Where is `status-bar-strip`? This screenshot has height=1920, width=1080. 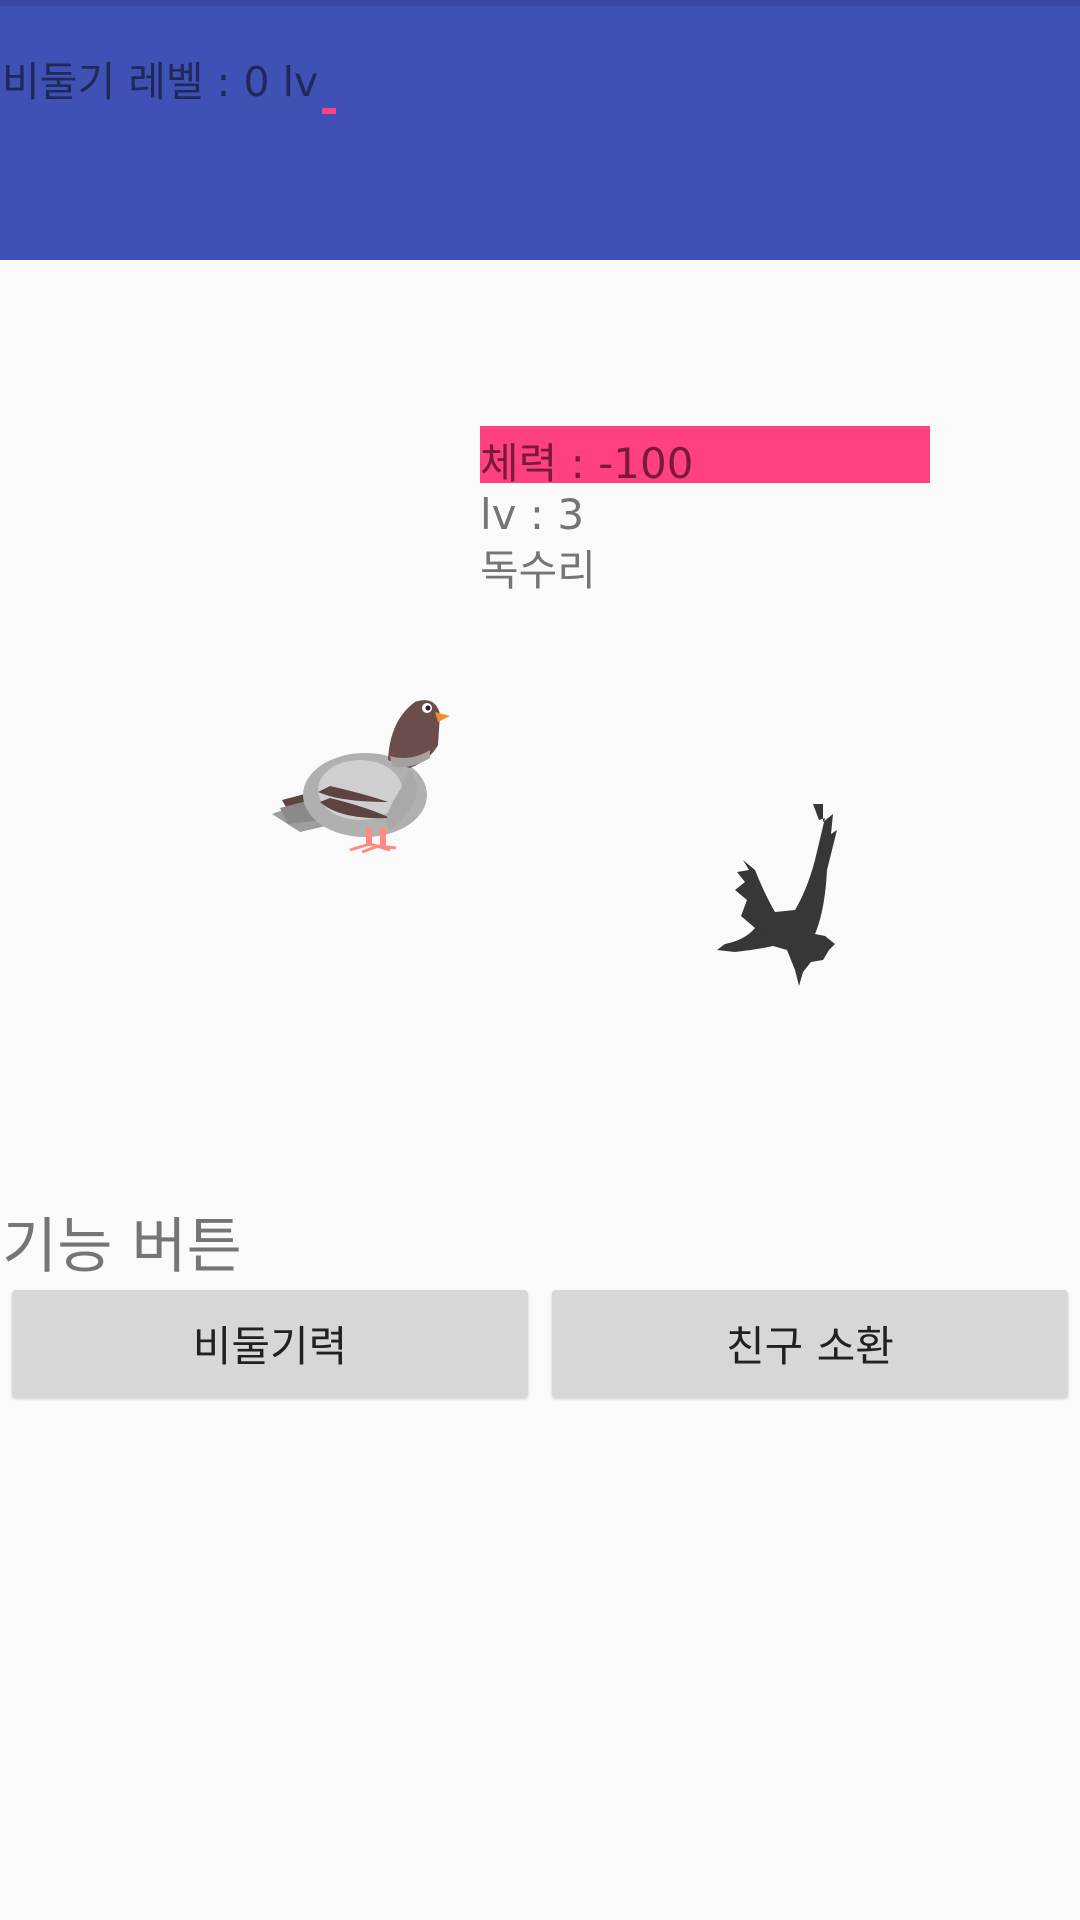
status-bar-strip is located at coordinates (540, 3).